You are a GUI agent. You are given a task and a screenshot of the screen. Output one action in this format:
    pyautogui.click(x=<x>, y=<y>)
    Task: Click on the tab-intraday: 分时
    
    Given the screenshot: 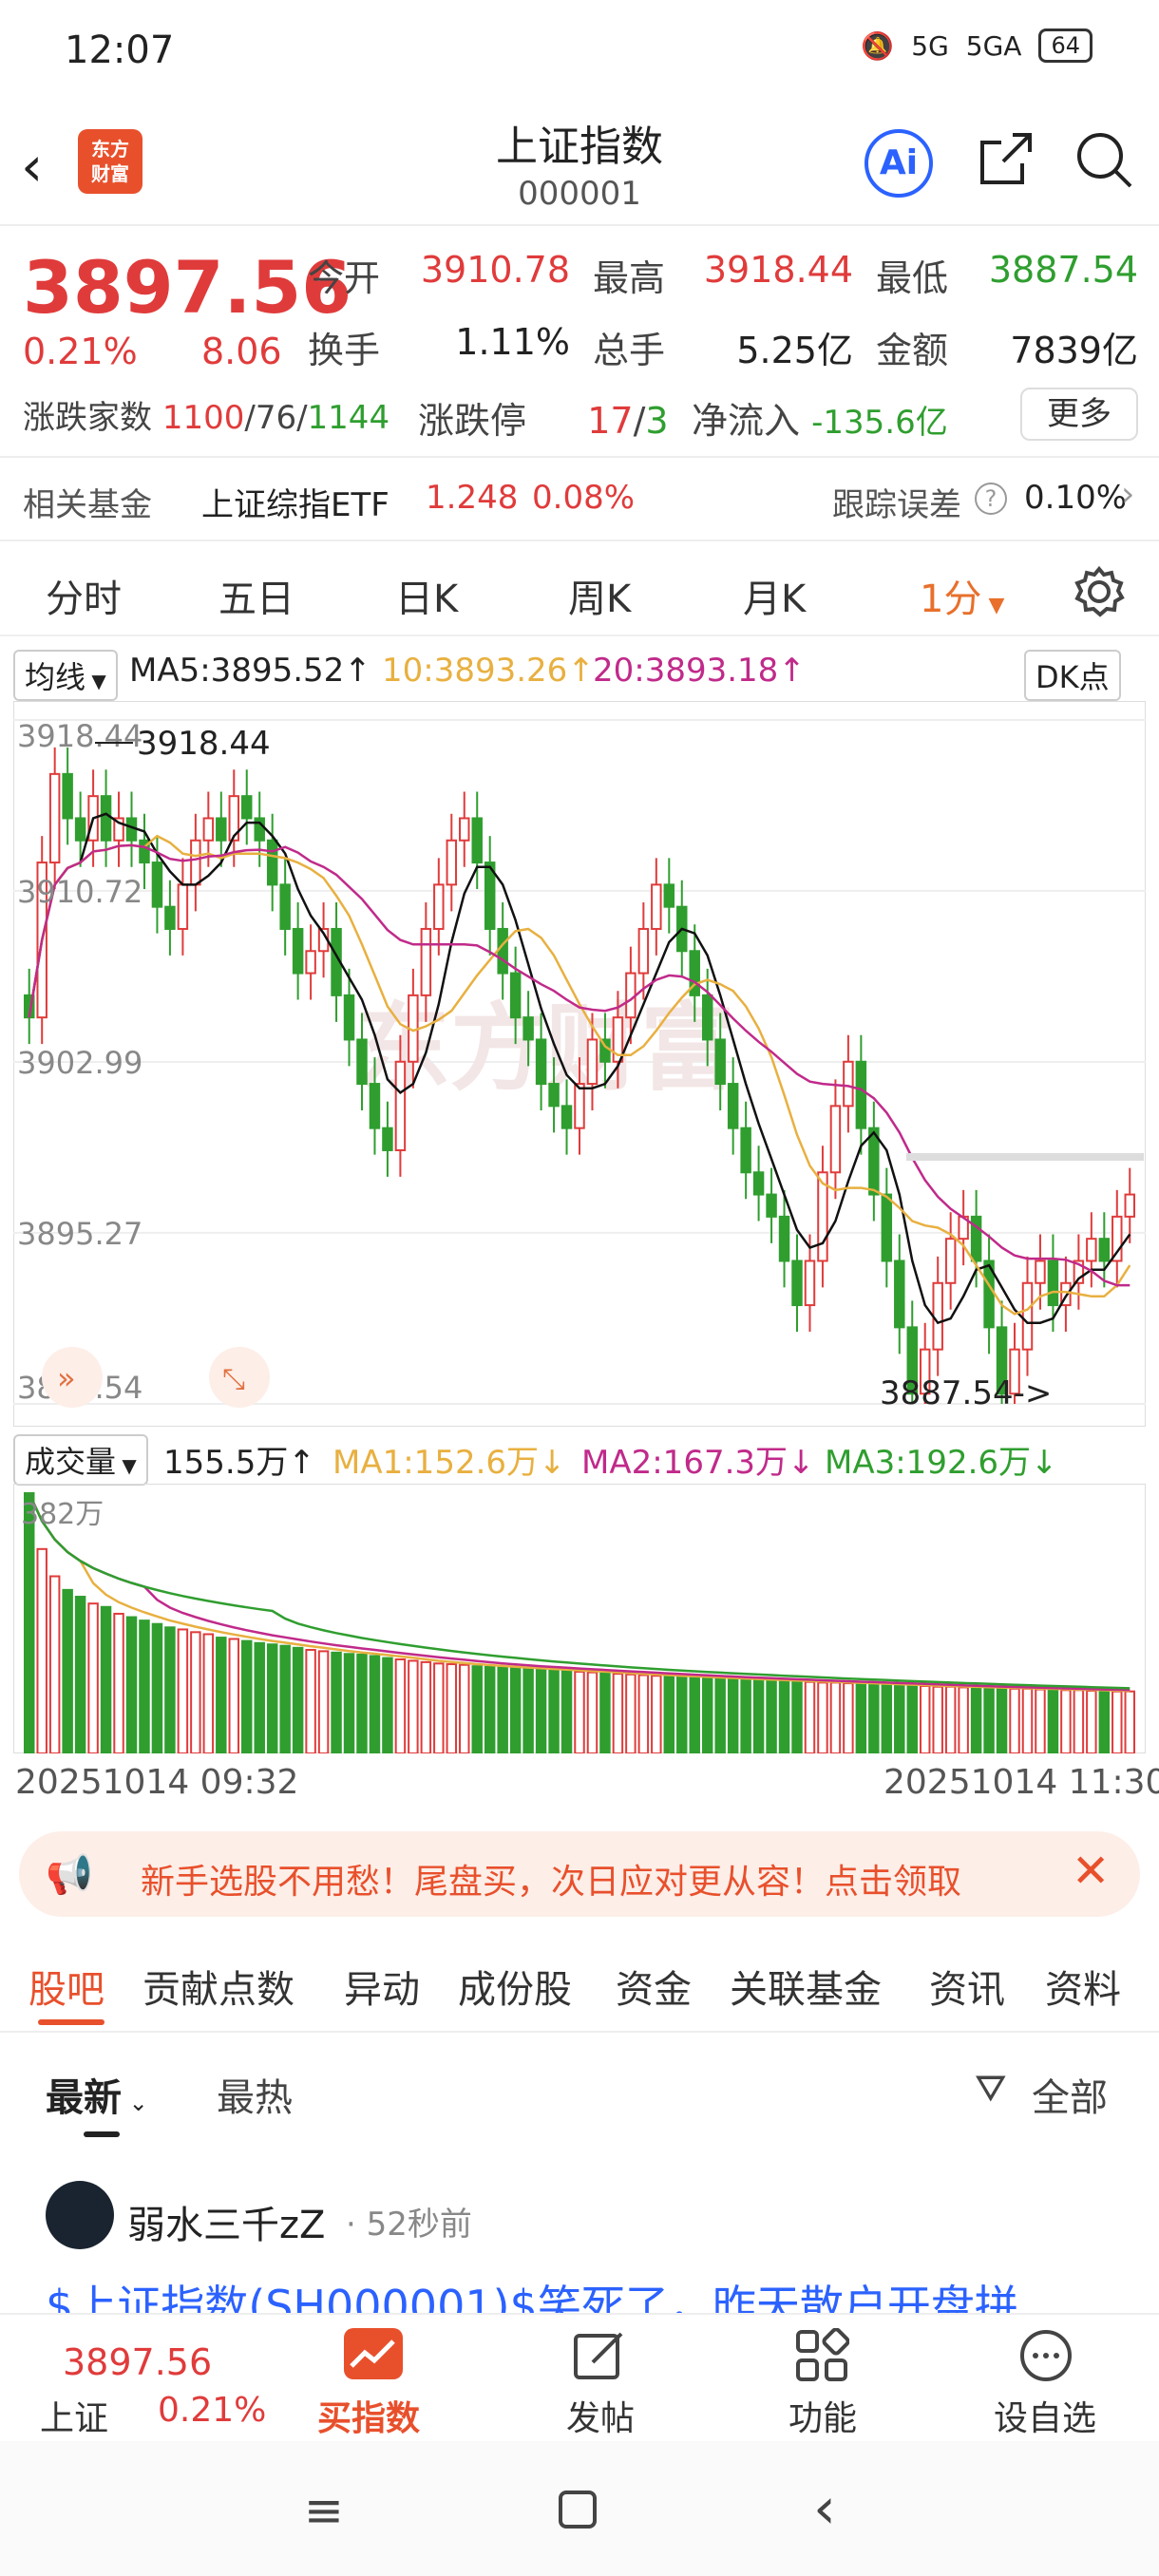 What is the action you would take?
    pyautogui.click(x=84, y=595)
    